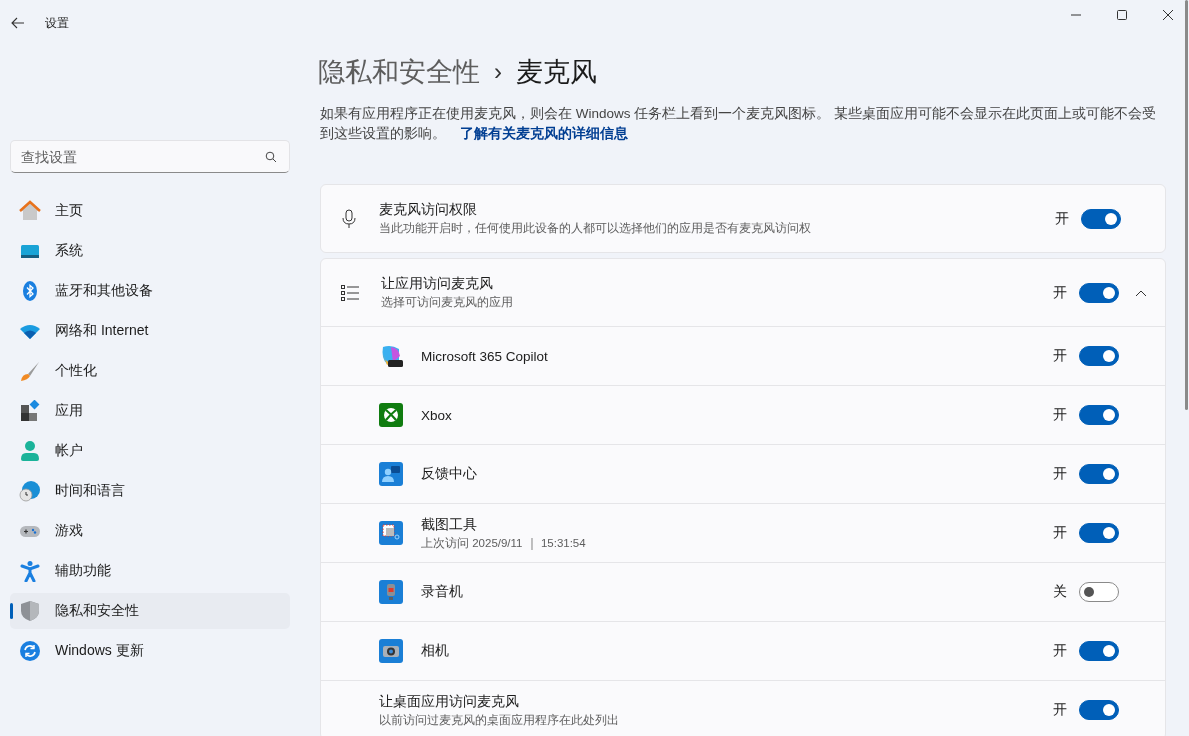 The height and width of the screenshot is (736, 1189). I want to click on app-name: 截图工具, so click(449, 524).